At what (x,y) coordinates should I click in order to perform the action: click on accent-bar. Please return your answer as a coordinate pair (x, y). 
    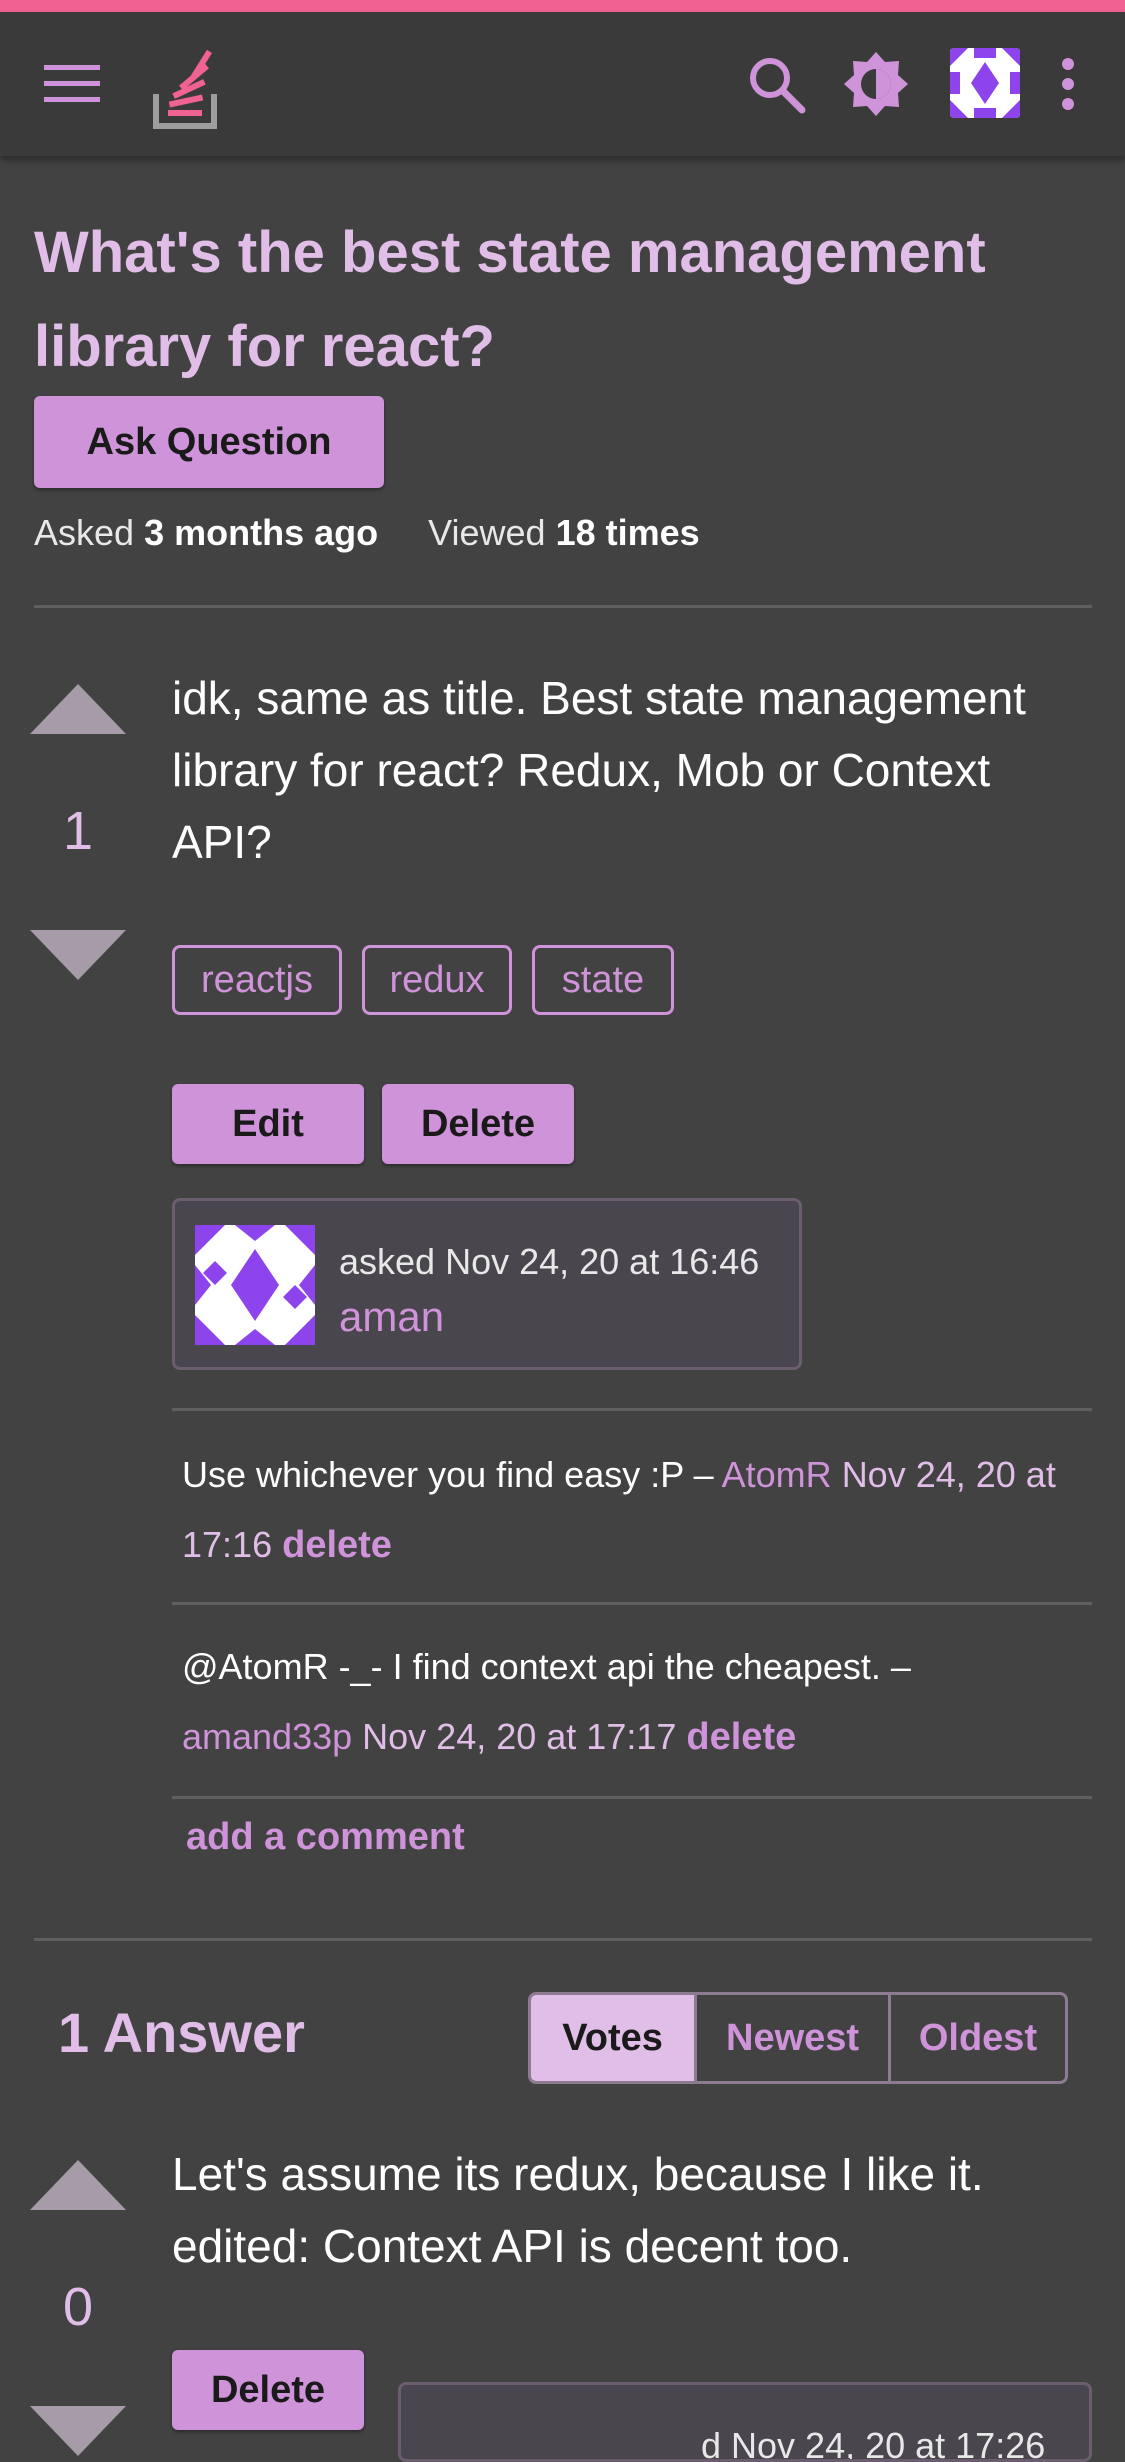
    Looking at the image, I should click on (562, 6).